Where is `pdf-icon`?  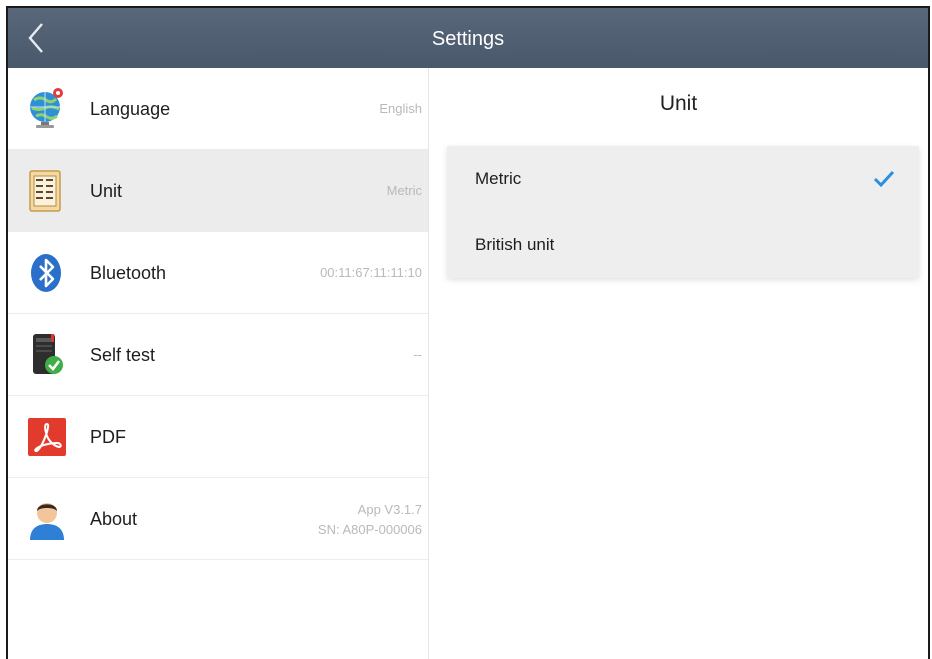 pdf-icon is located at coordinates (47, 437).